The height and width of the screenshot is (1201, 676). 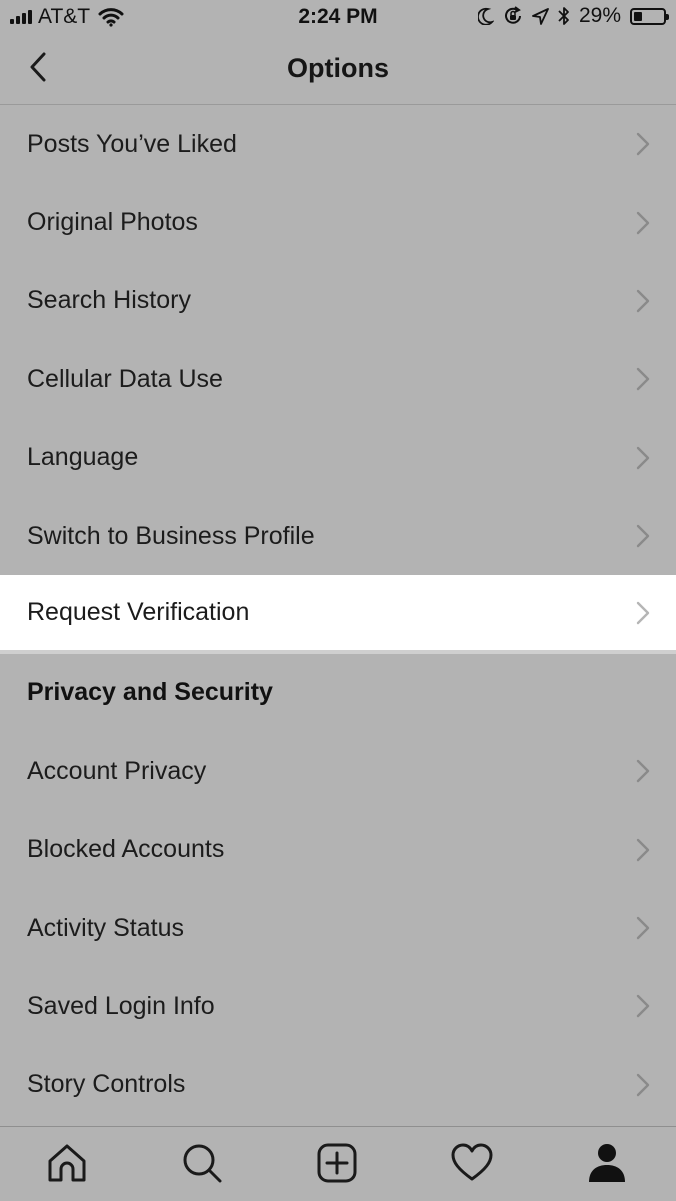 I want to click on bluetooth-icon, so click(x=563, y=16).